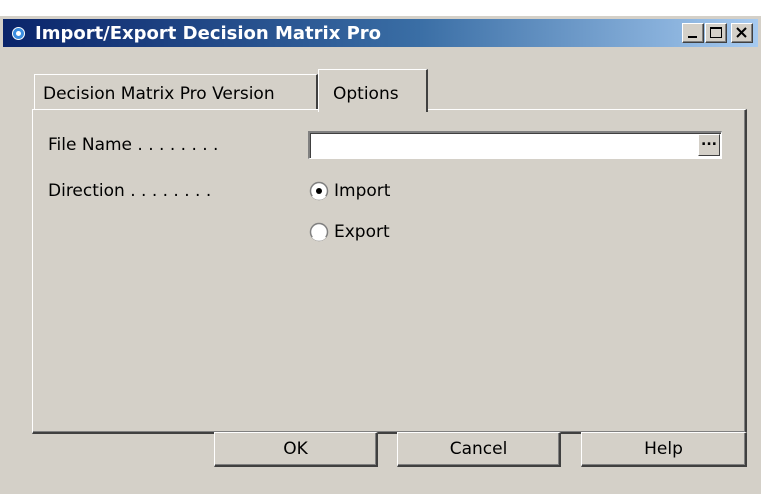  What do you see at coordinates (362, 191) in the screenshot?
I see `import-label: Import` at bounding box center [362, 191].